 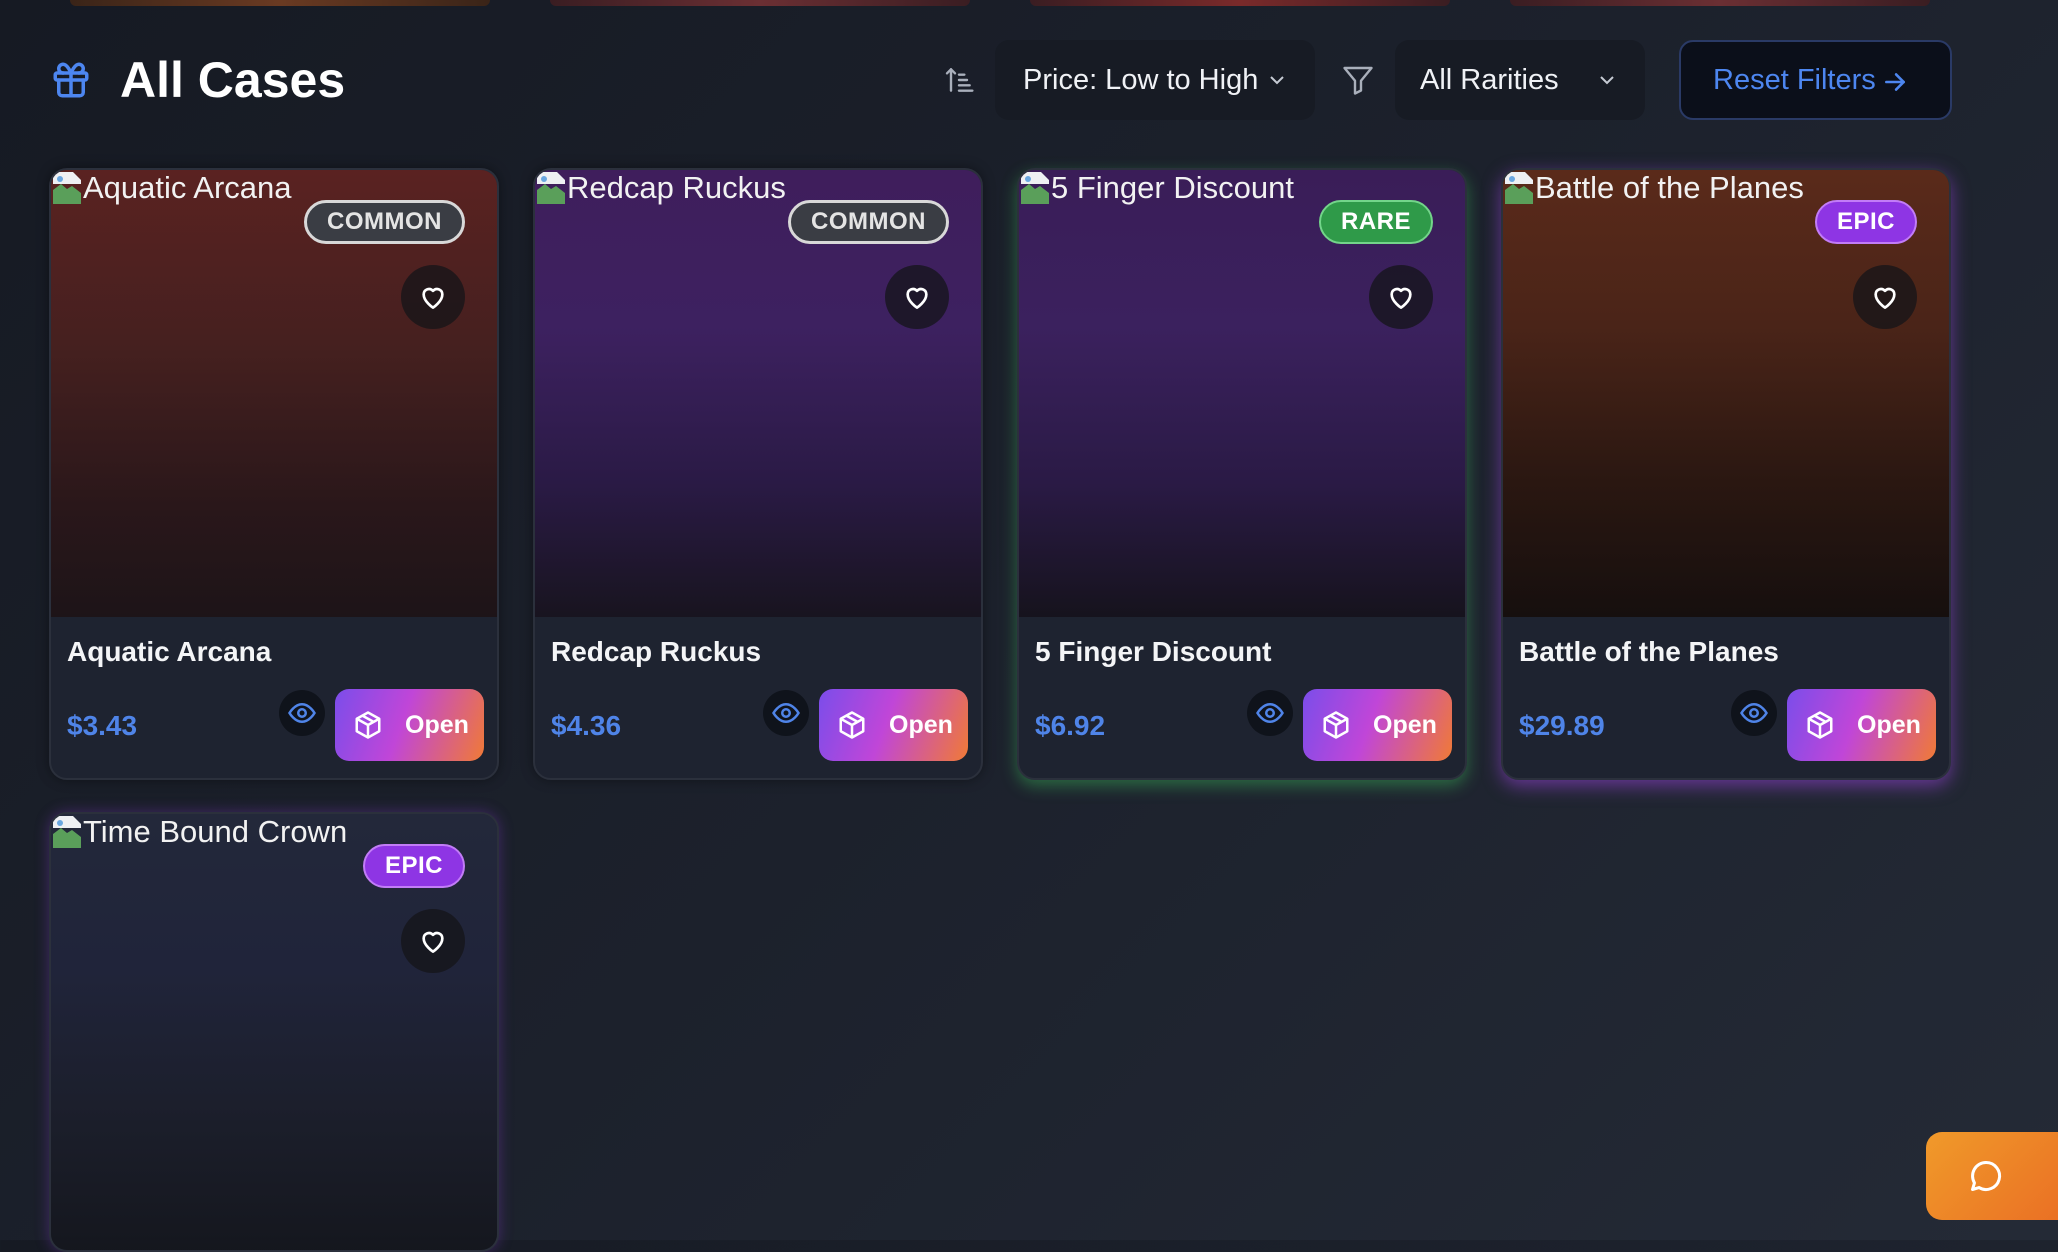 I want to click on case-price: $3.43, so click(x=102, y=725).